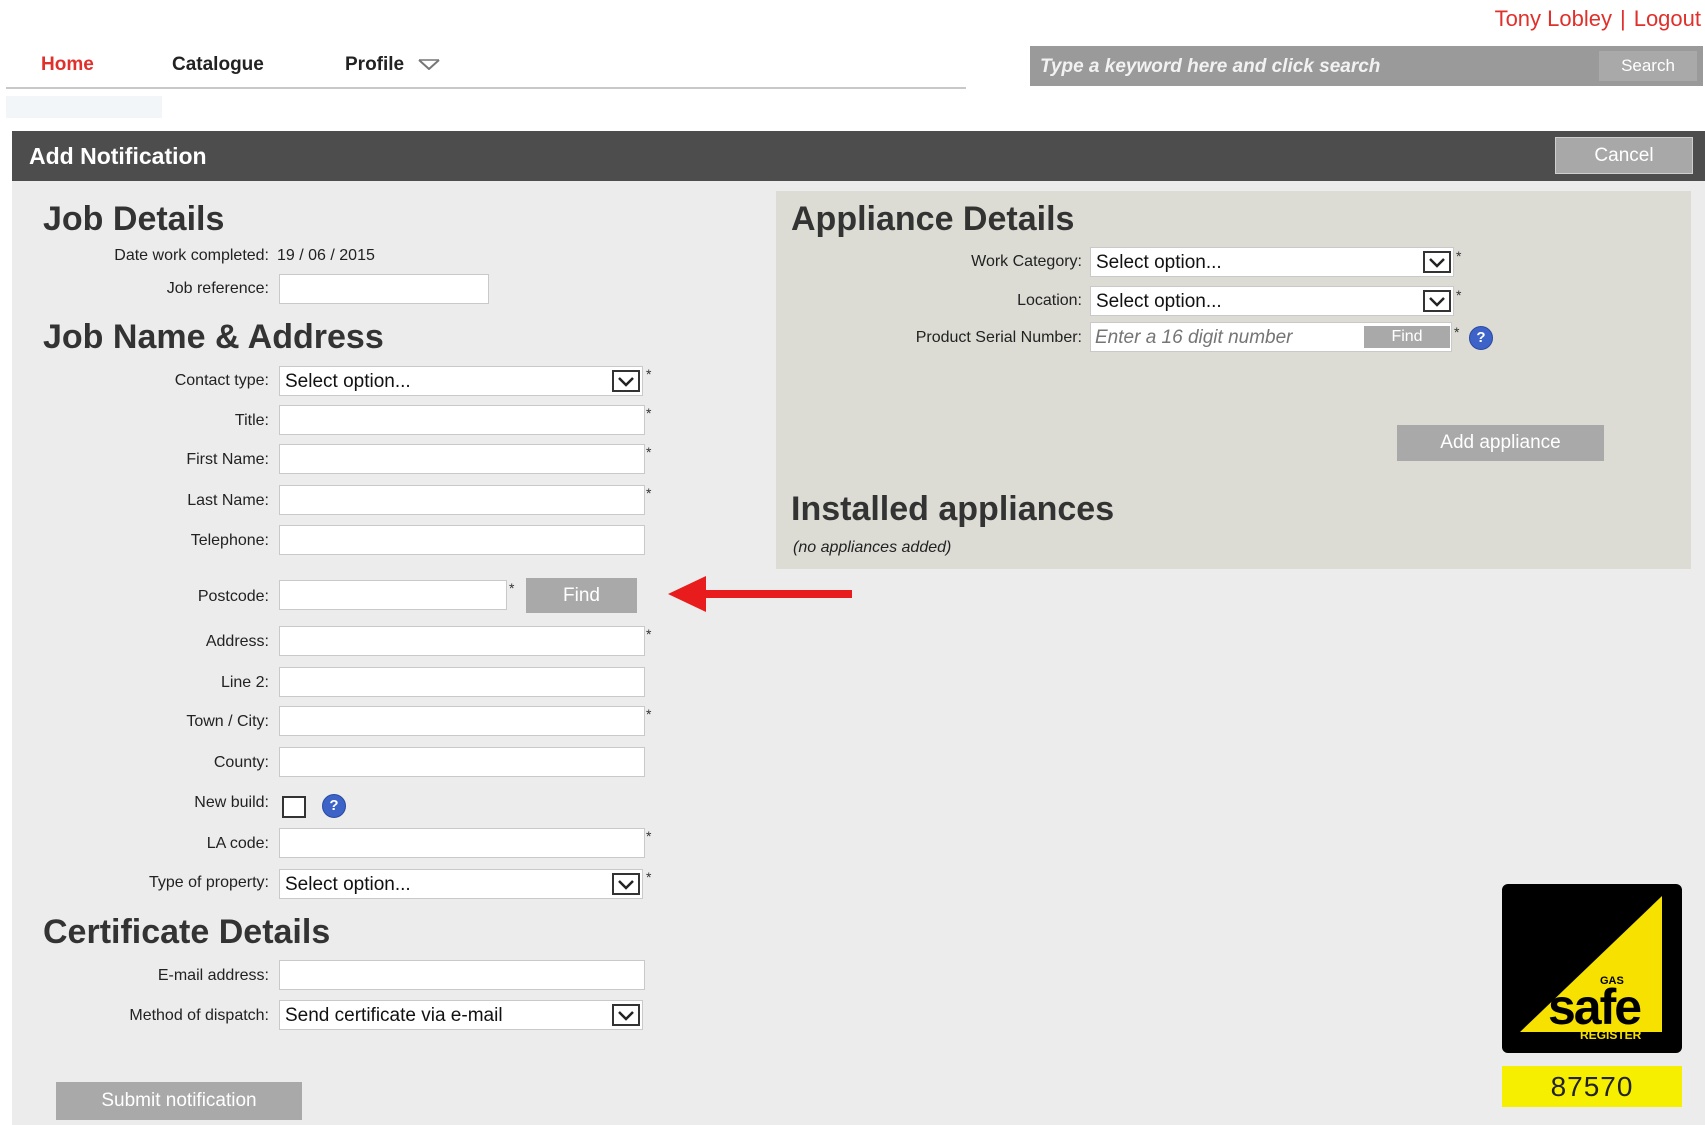 This screenshot has height=1125, width=1705. Describe the element at coordinates (217, 288) in the screenshot. I see `job-reference-label: Job reference:` at that location.